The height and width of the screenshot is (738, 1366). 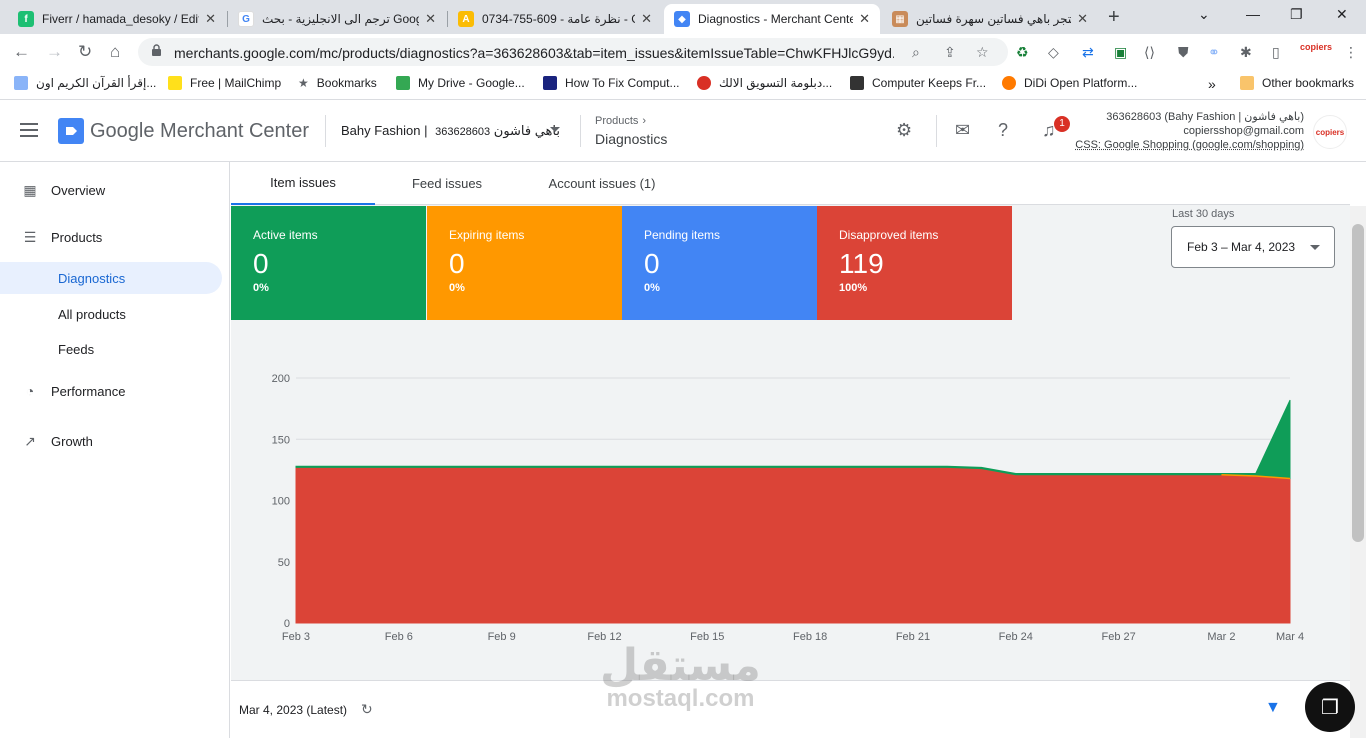 I want to click on sidebar-item-growth: ↗ Growth, so click(x=111, y=441).